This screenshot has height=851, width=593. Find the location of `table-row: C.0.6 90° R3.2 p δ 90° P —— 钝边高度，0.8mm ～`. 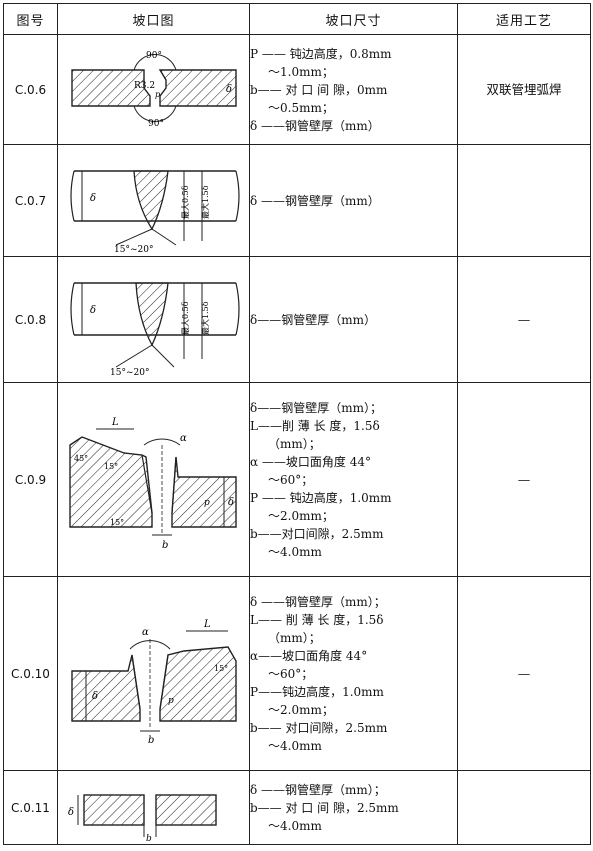

table-row: C.0.6 90° R3.2 p δ 90° P —— 钝边高度，0.8mm ～ is located at coordinates (297, 89).